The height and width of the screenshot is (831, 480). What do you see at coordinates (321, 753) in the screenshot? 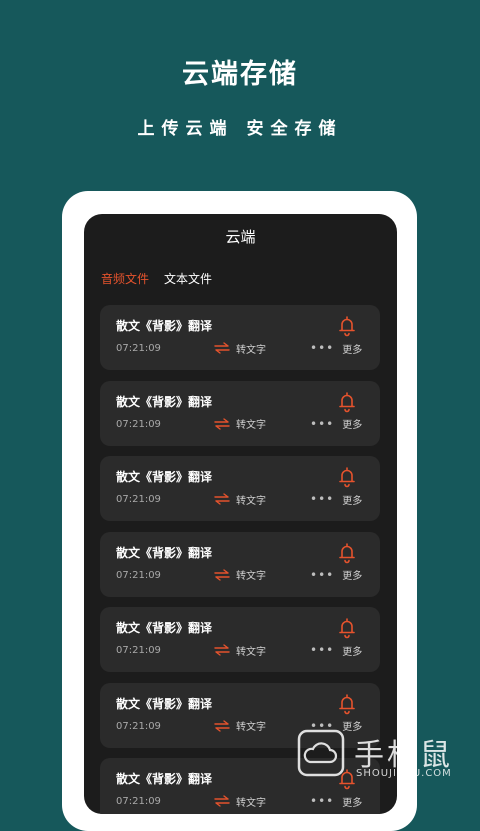
I see `cloud-logo-icon` at bounding box center [321, 753].